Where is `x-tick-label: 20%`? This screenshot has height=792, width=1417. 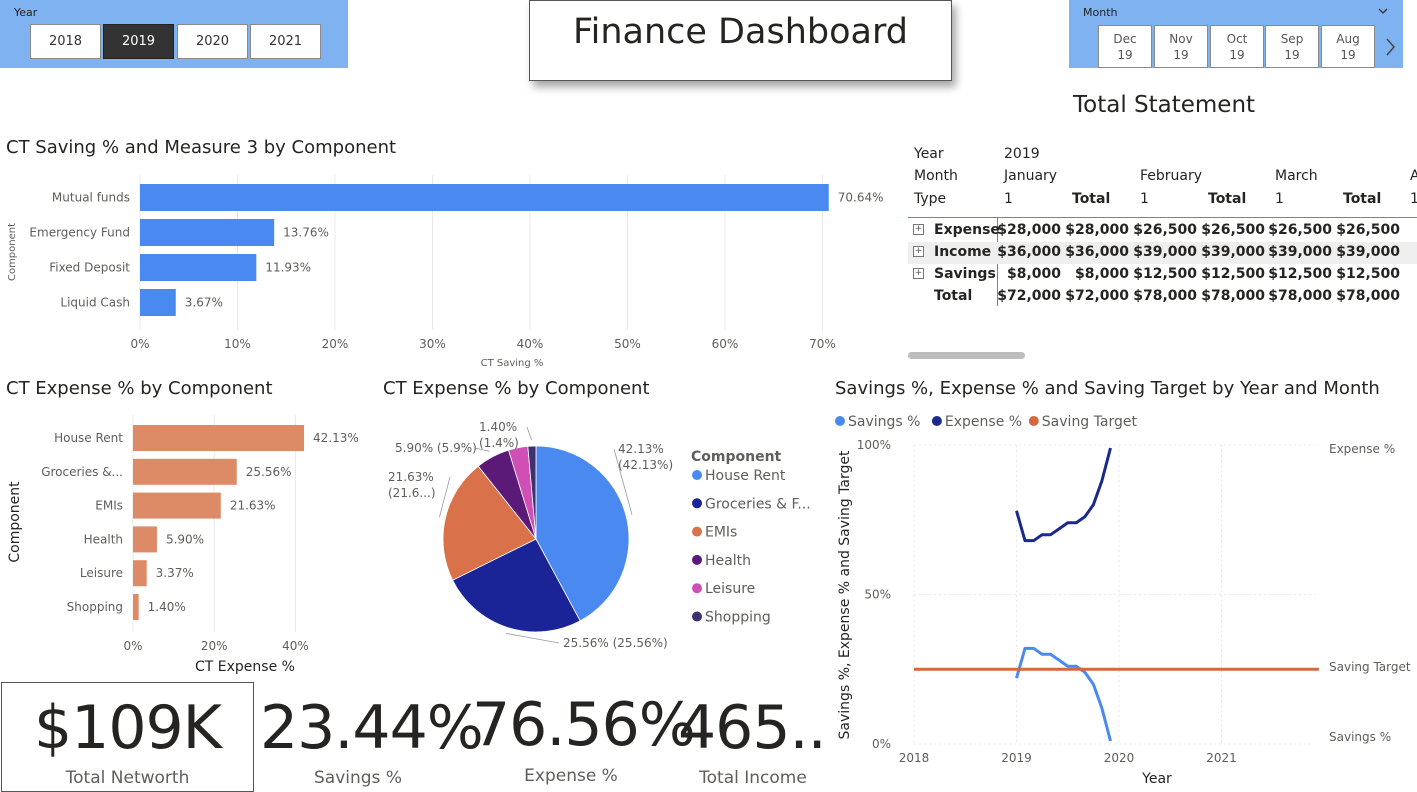
x-tick-label: 20% is located at coordinates (335, 344).